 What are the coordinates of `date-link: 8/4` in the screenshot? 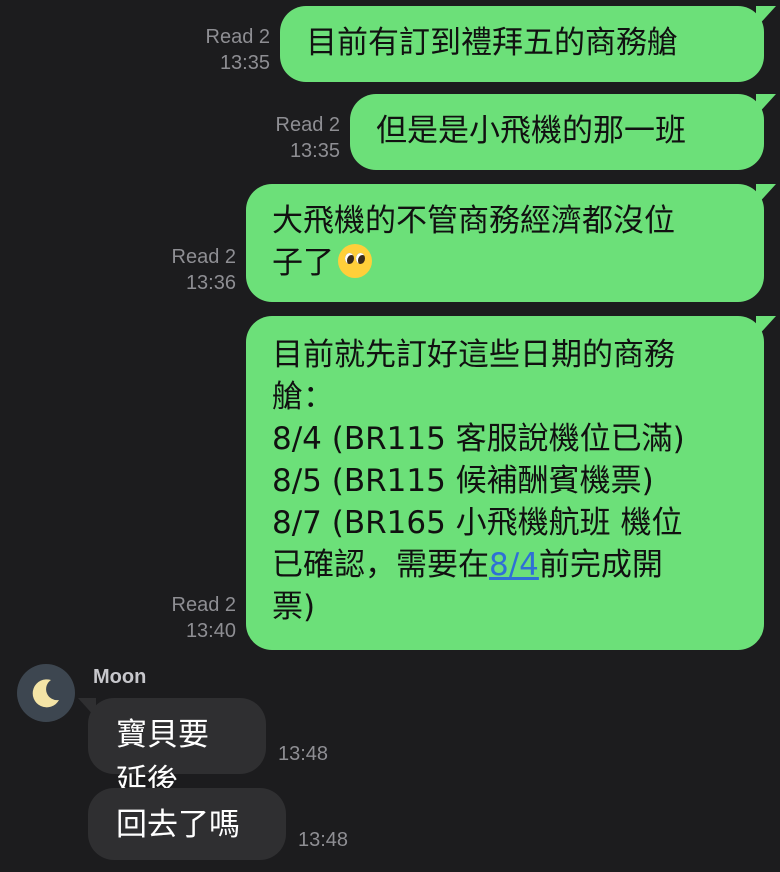 It's located at (514, 565).